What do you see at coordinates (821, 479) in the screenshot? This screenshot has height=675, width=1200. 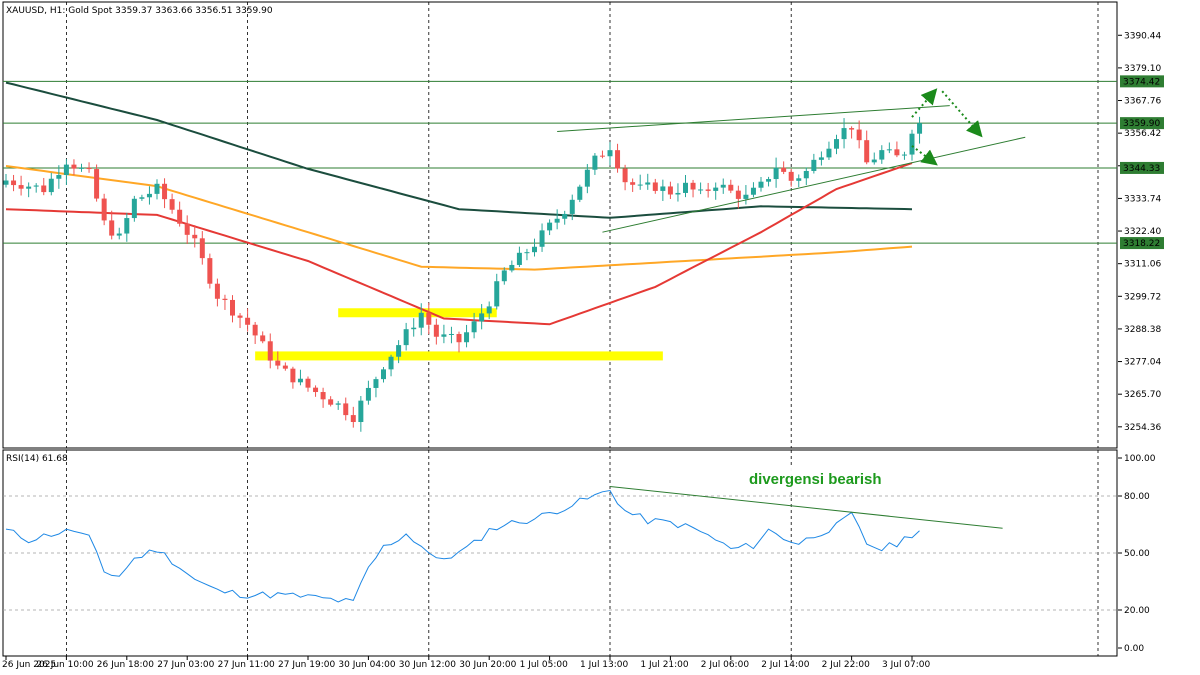 I see `annotation-badge: divergensi bearish` at bounding box center [821, 479].